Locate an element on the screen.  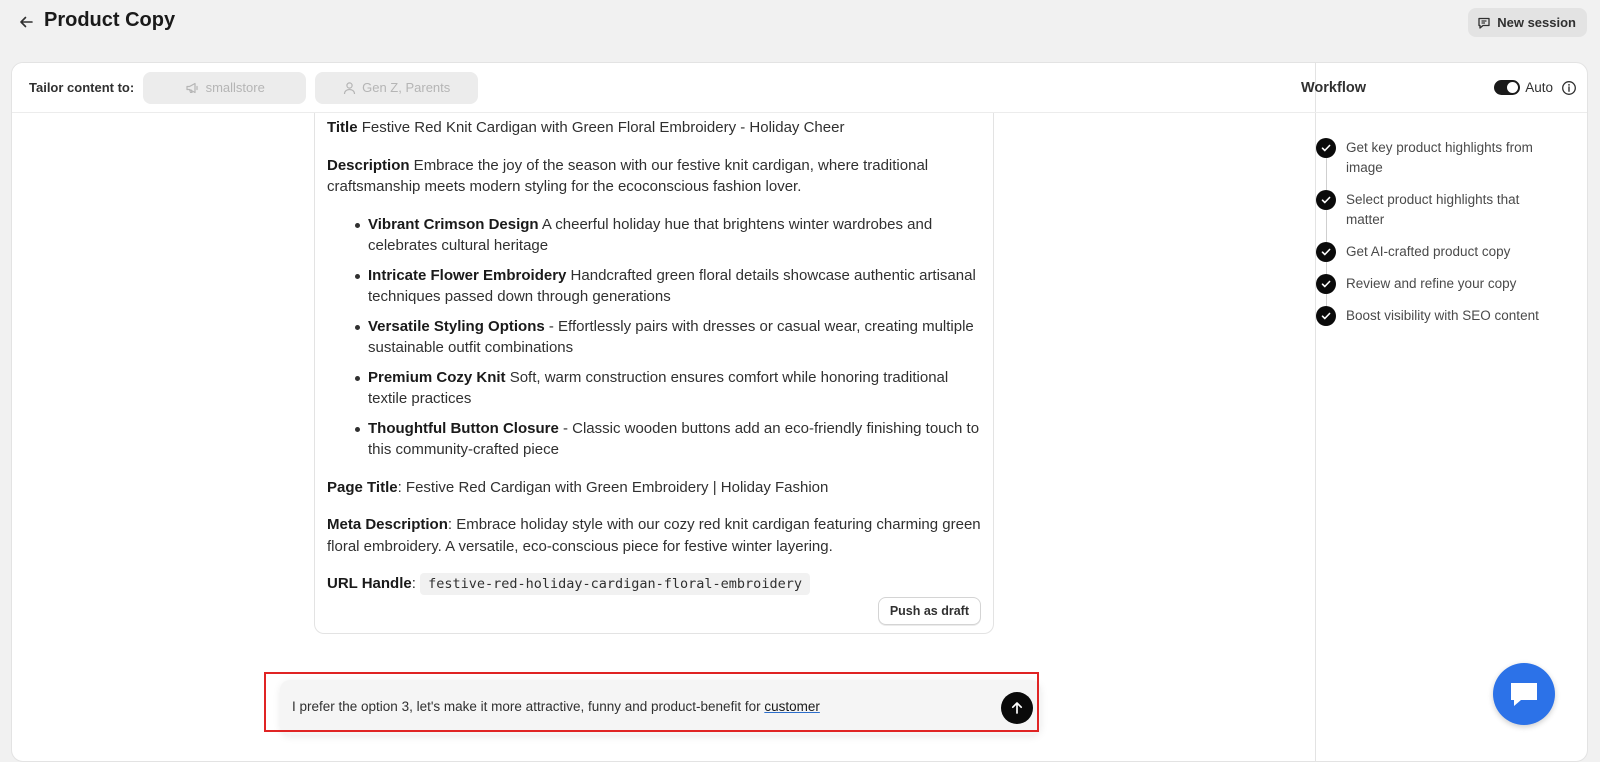
step-label: Get AI-crafted product copy is located at coordinates (1428, 251).